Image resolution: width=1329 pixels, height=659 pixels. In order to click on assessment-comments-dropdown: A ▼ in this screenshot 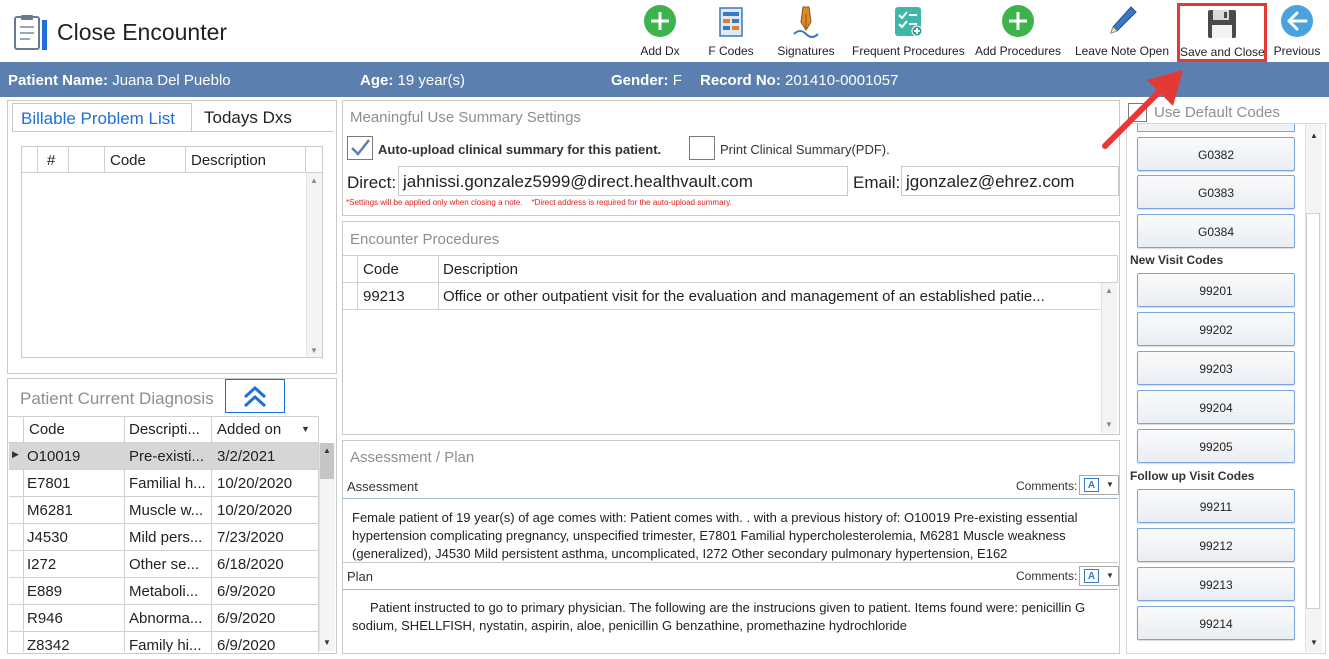, I will do `click(1099, 485)`.